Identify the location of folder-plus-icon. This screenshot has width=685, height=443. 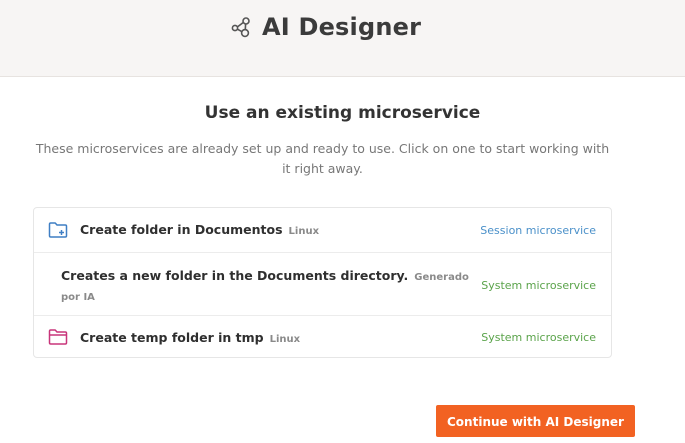
(58, 230).